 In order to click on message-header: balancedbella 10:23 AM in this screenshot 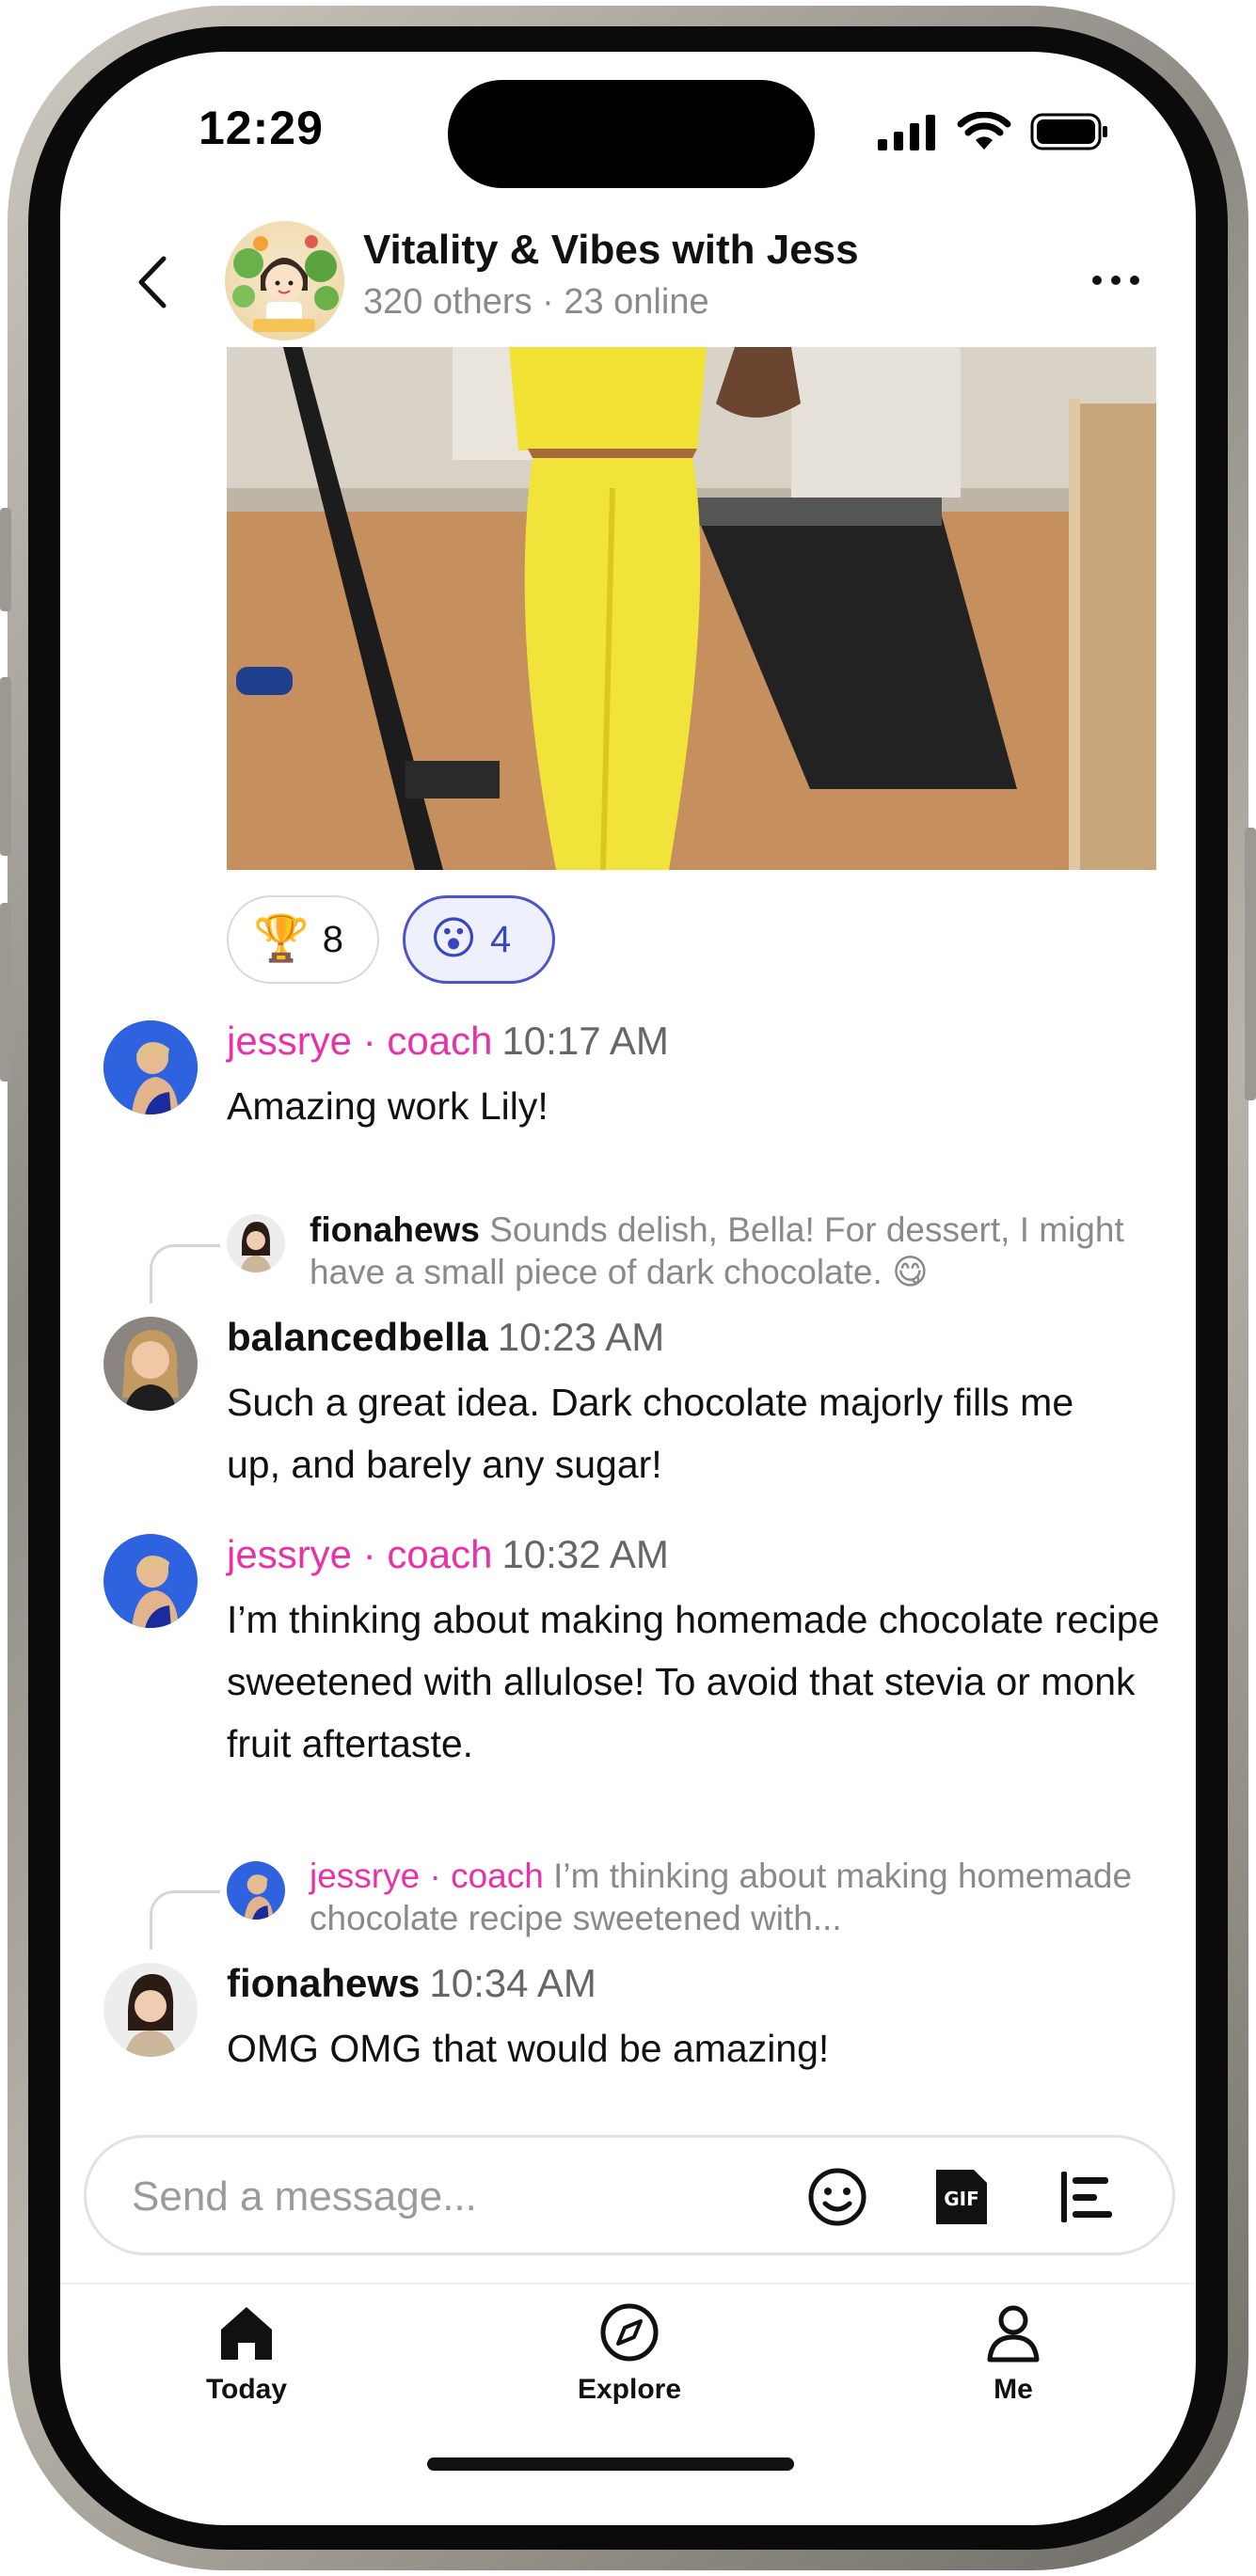, I will do `click(446, 1337)`.